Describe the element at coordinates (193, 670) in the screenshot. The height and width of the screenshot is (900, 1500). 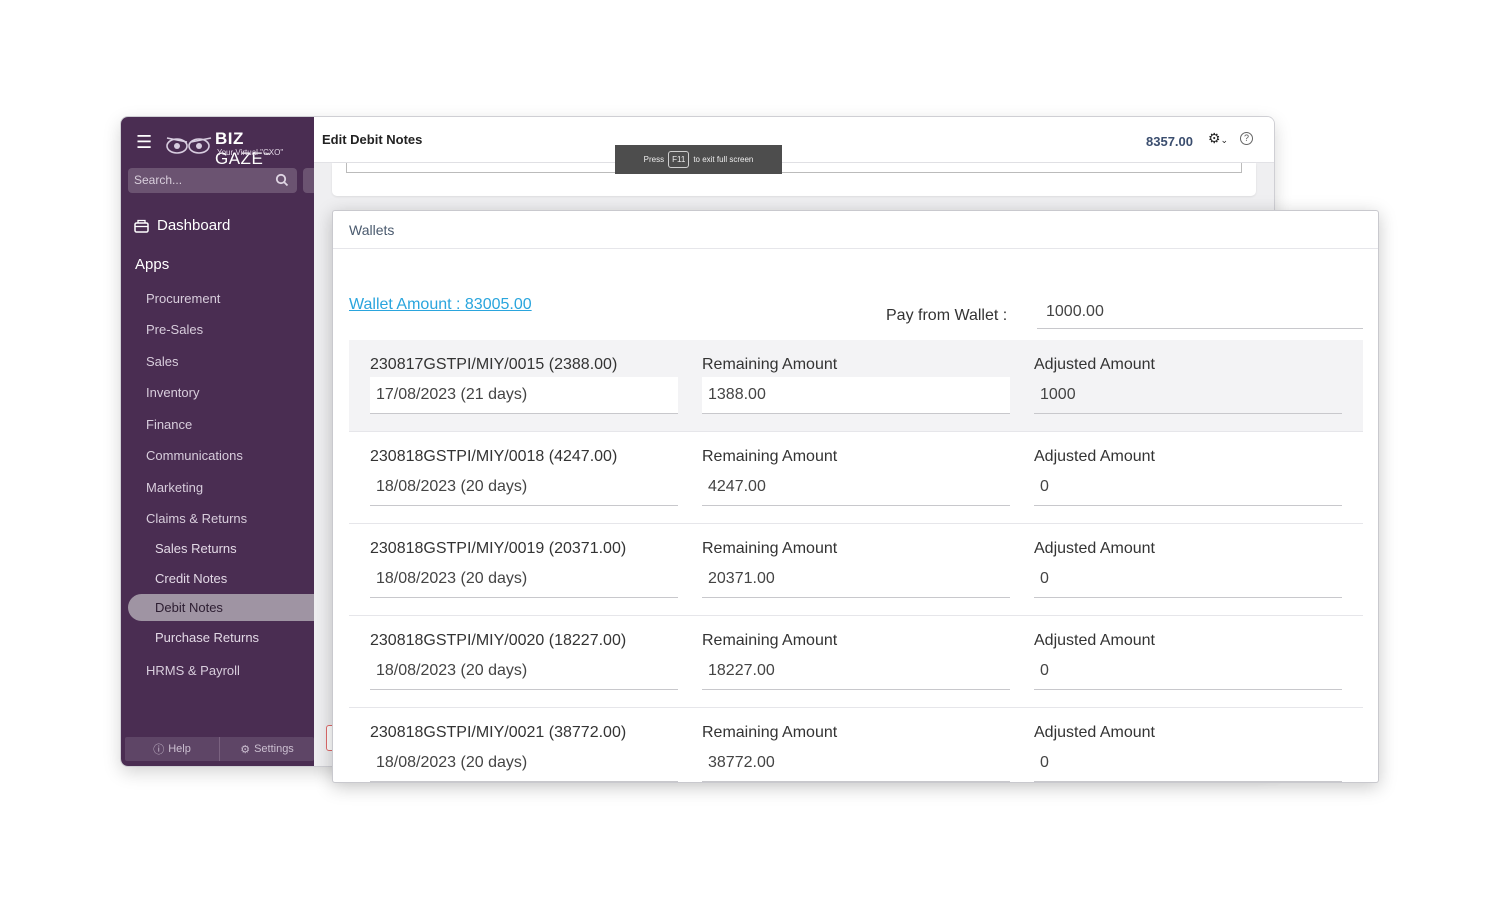
I see `sidebar-item-hrms-payroll: HRMS & Payroll` at that location.